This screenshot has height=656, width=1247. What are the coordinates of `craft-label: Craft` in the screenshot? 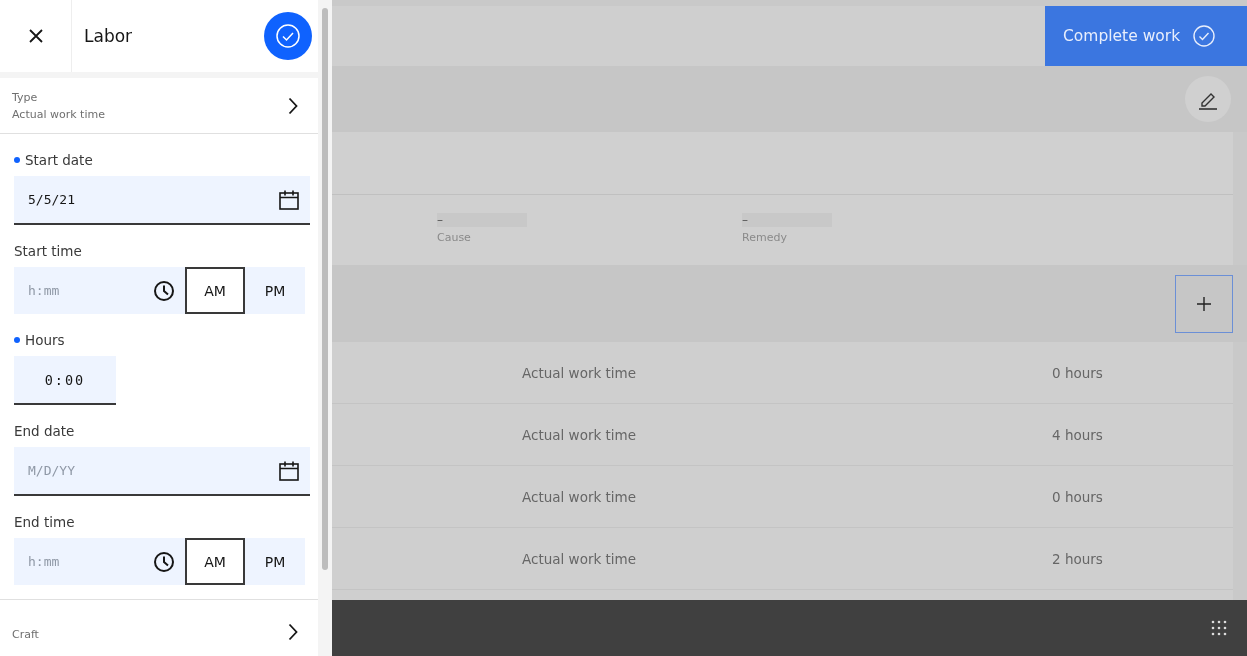 It's located at (25, 634).